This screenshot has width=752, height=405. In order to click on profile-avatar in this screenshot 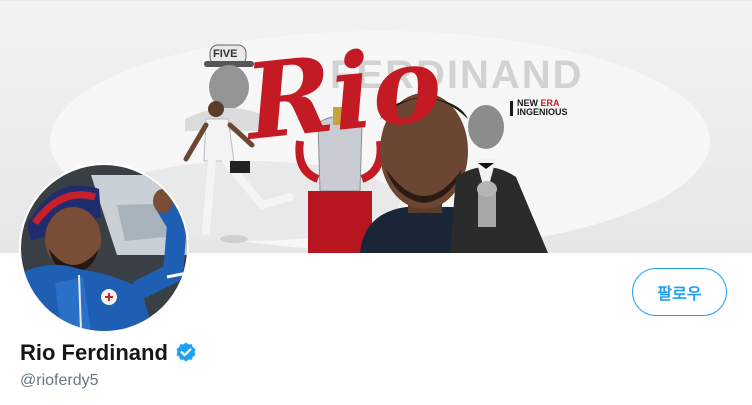, I will do `click(104, 248)`.